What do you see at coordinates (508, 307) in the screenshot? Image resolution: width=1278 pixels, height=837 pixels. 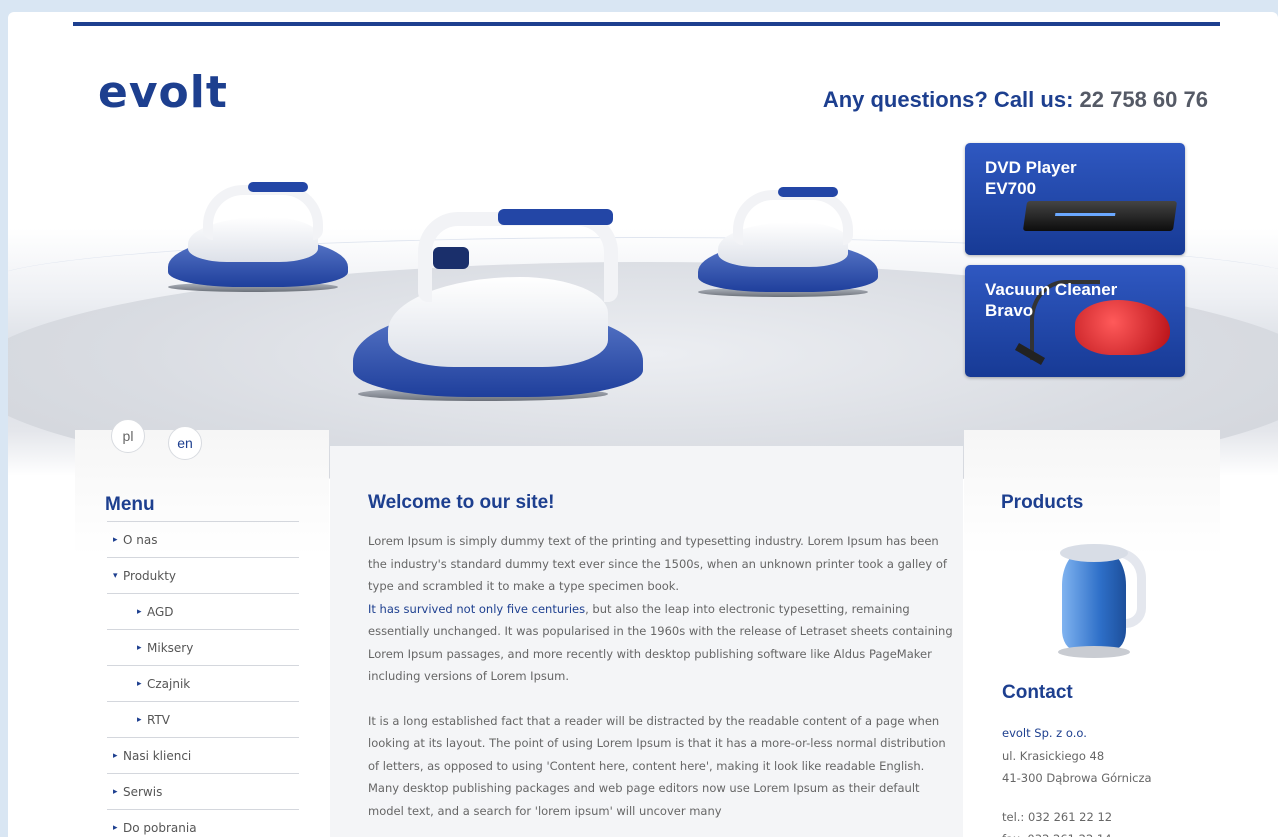 I see `iron-image-center` at bounding box center [508, 307].